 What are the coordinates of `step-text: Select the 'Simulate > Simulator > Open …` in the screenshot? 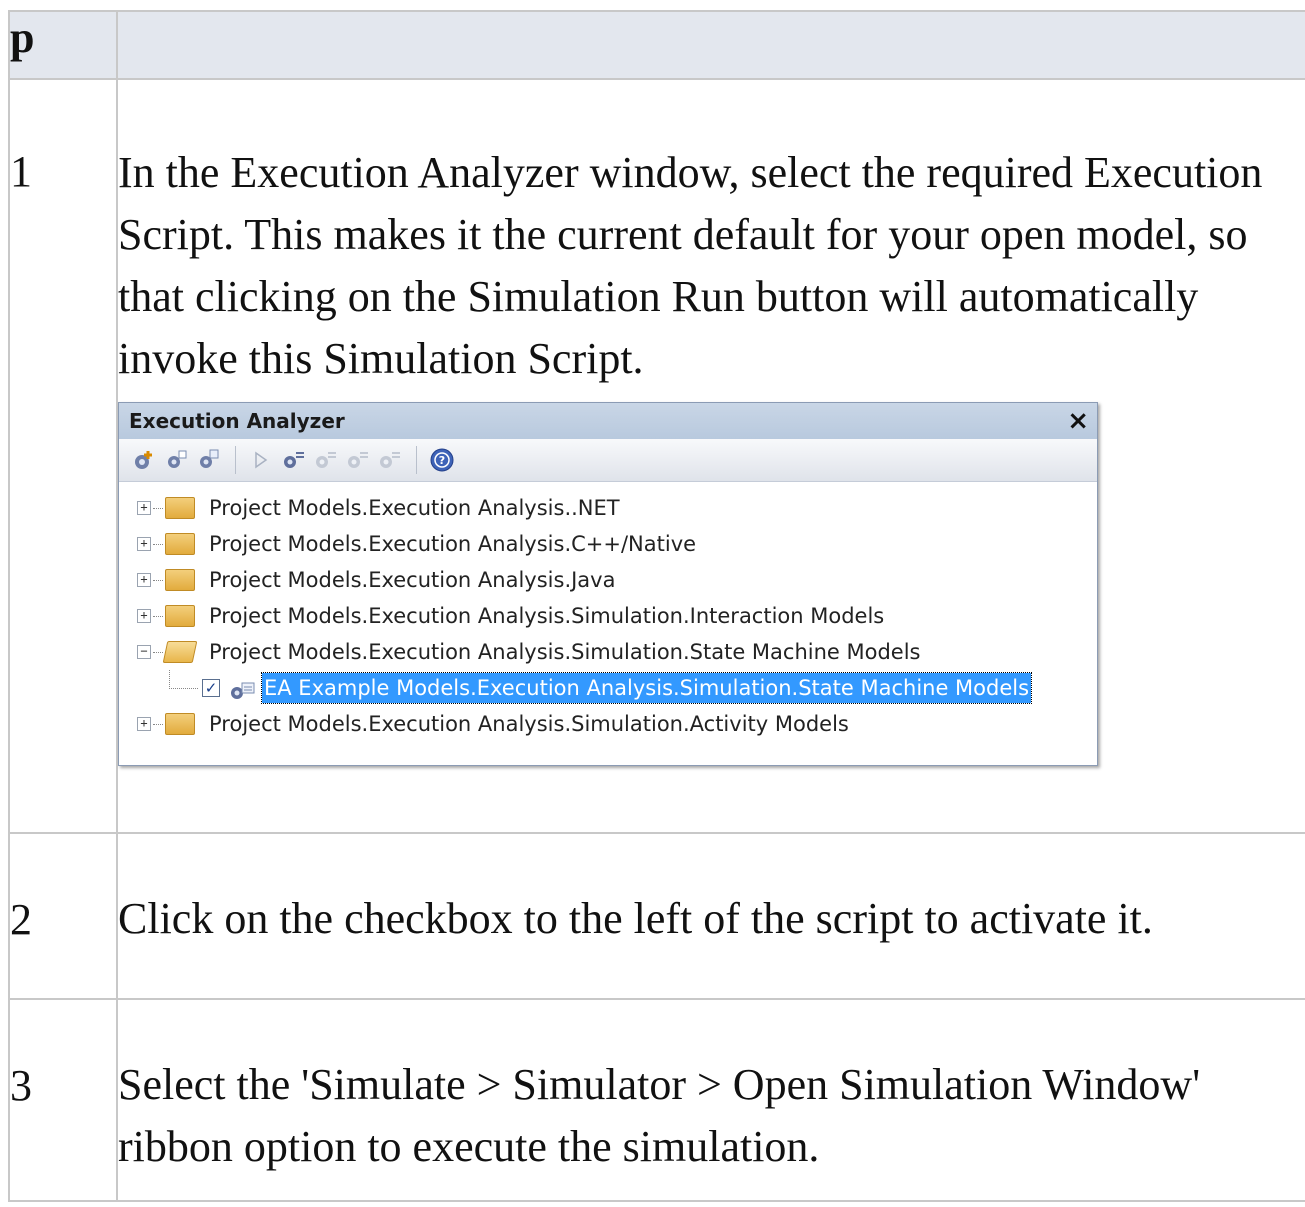 It's located at (659, 1115).